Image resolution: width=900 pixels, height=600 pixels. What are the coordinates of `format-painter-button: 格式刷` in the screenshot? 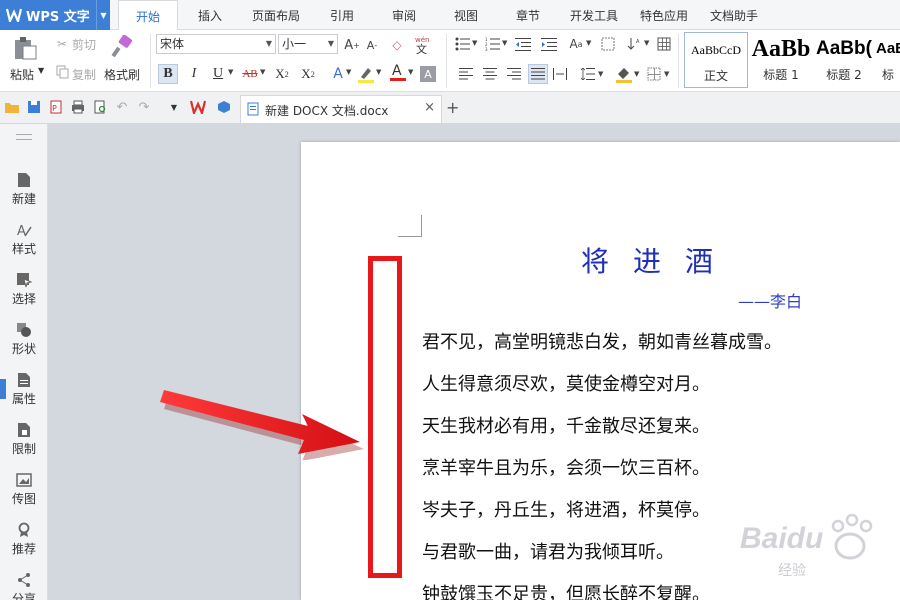 It's located at (122, 74).